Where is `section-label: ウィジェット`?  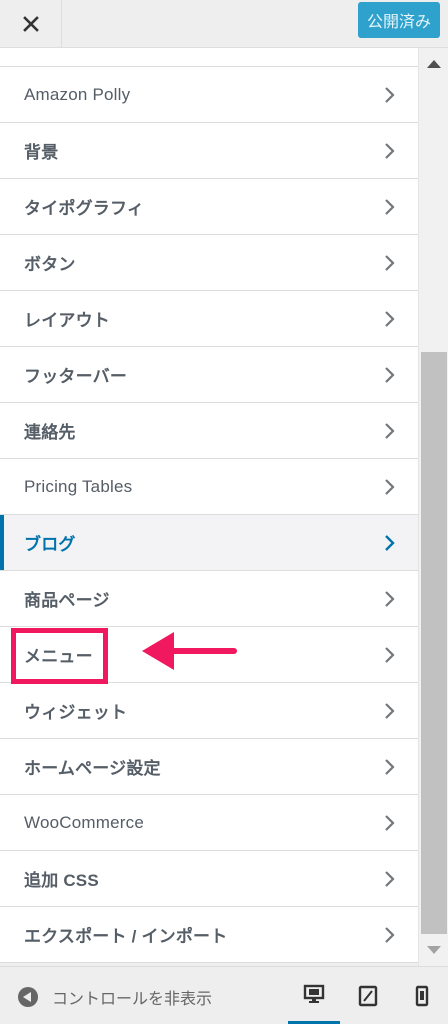
section-label: ウィジェット is located at coordinates (76, 712).